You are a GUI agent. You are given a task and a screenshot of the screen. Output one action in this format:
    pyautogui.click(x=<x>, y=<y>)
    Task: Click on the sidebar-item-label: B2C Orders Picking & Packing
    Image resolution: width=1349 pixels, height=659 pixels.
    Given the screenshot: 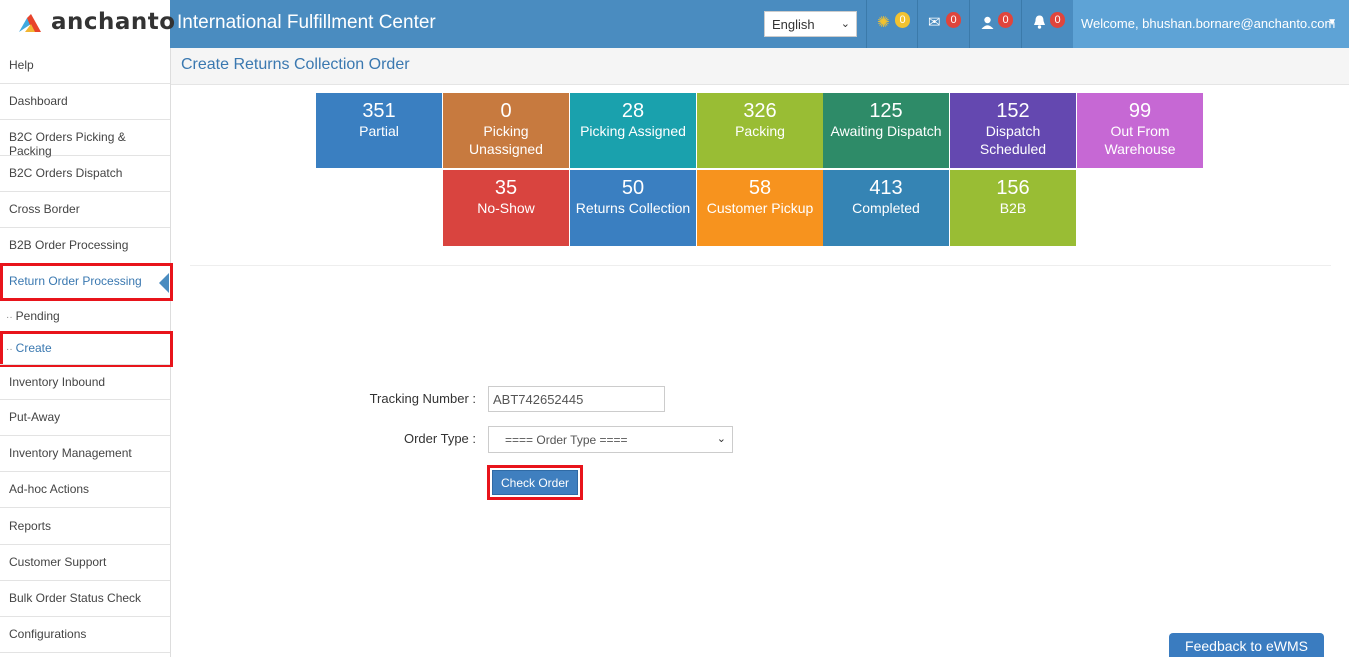 What is the action you would take?
    pyautogui.click(x=67, y=144)
    